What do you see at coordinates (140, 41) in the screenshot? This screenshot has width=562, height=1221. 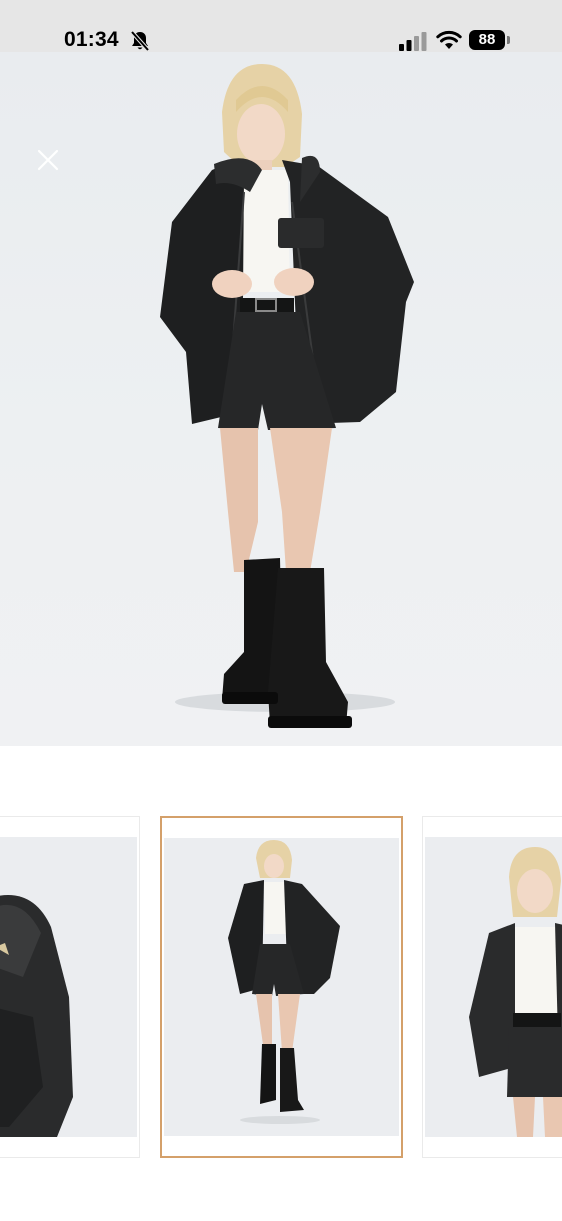 I see `bell-slash-icon` at bounding box center [140, 41].